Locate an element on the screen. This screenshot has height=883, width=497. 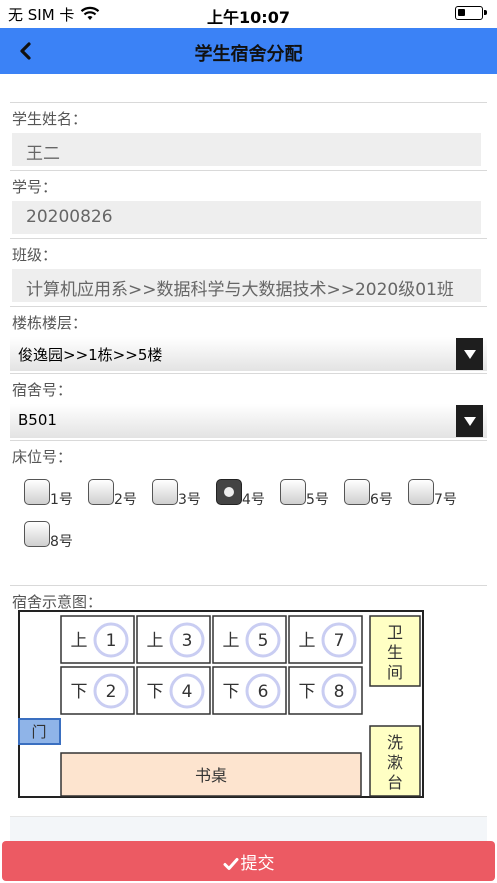
door-label: 门 is located at coordinates (38, 732).